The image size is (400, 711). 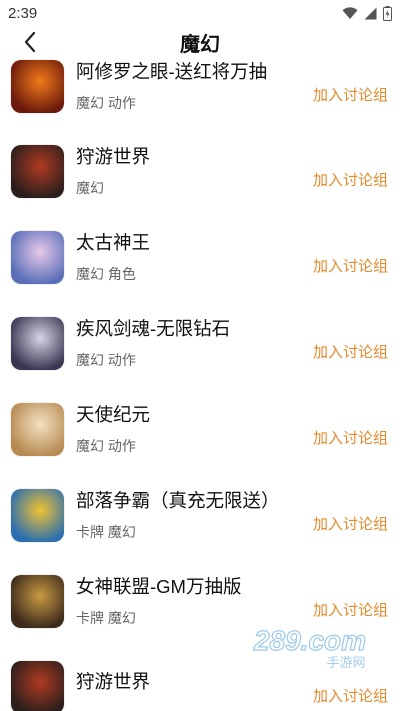 What do you see at coordinates (153, 328) in the screenshot?
I see `game-name: 疾风剑魂-无限钻石` at bounding box center [153, 328].